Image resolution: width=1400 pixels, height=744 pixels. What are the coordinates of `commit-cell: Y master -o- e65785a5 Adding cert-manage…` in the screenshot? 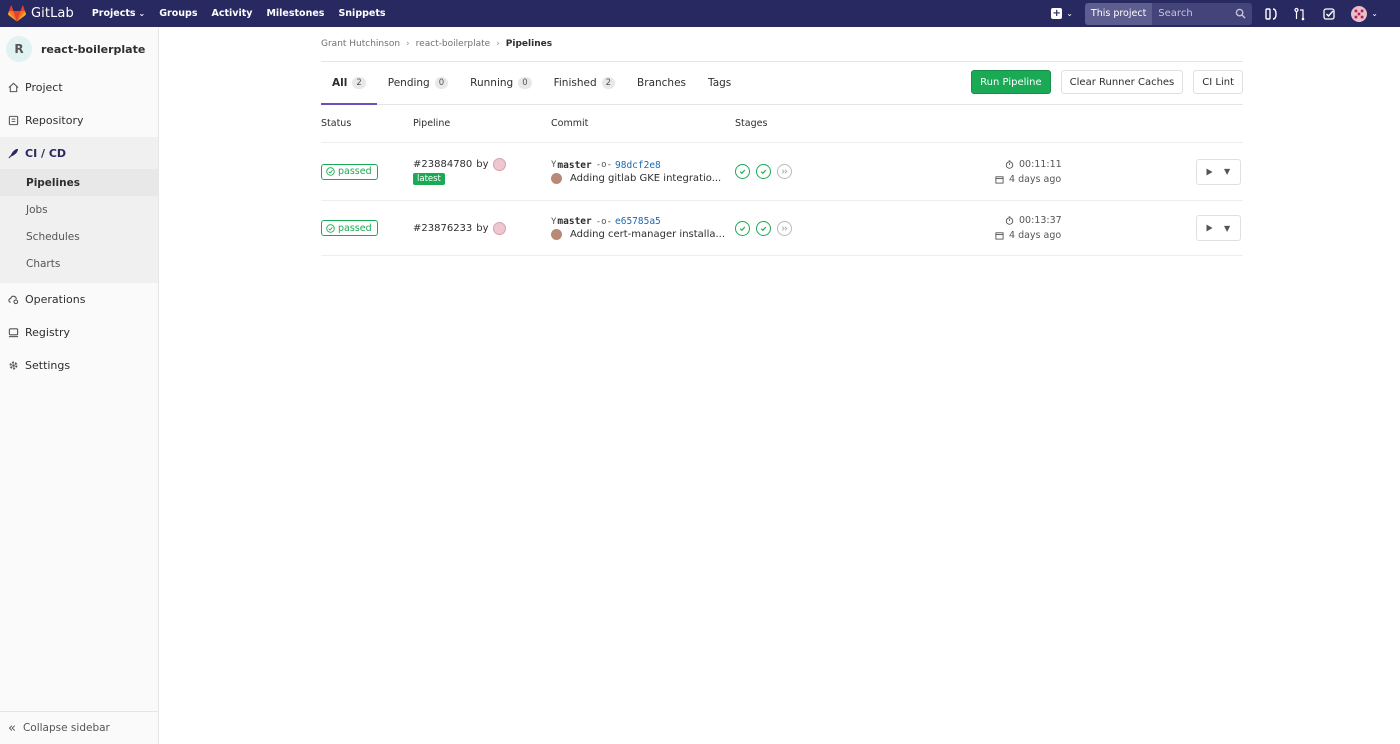 It's located at (643, 228).